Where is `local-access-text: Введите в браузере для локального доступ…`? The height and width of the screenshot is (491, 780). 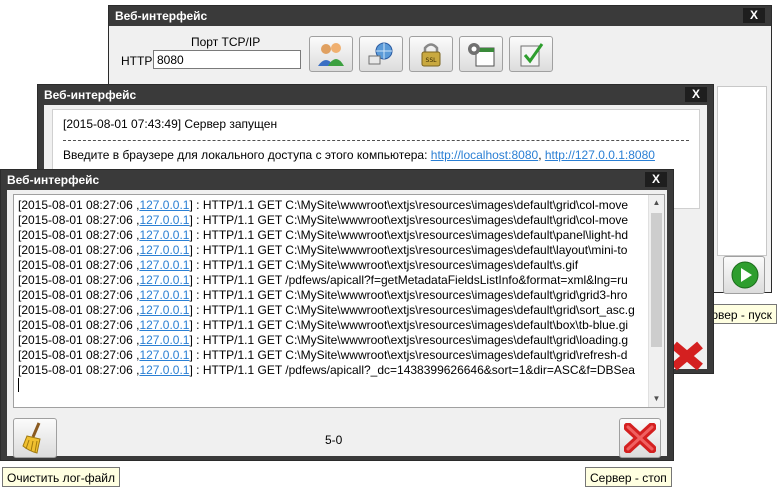 local-access-text: Введите в браузере для локального доступ… is located at coordinates (247, 155).